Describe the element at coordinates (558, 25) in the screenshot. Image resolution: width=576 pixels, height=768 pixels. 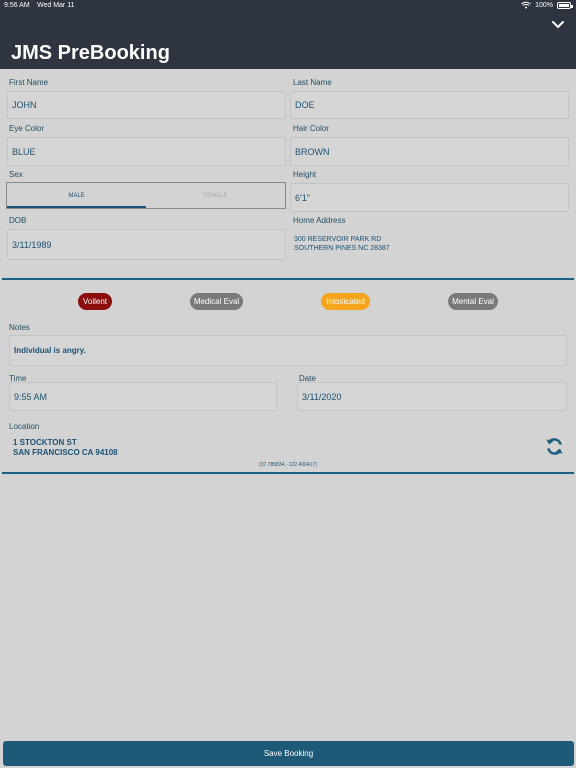
I see `chevron-down-icon` at that location.